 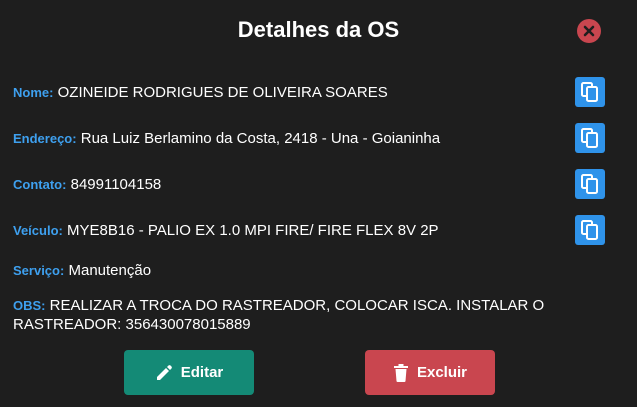 What do you see at coordinates (110, 270) in the screenshot?
I see `field-value: Manutenção` at bounding box center [110, 270].